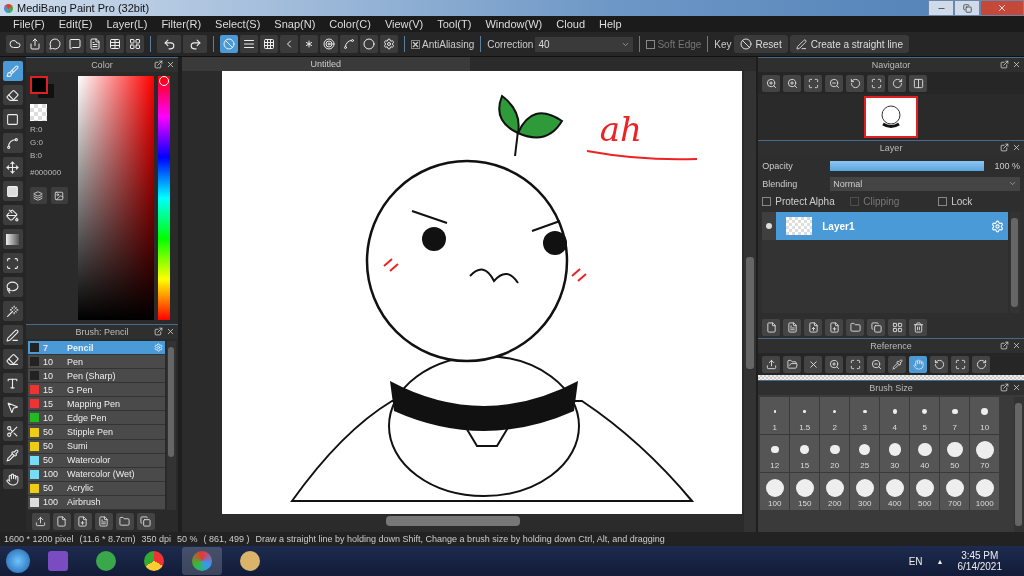  What do you see at coordinates (954, 427) in the screenshot?
I see `size-label: 7` at bounding box center [954, 427].